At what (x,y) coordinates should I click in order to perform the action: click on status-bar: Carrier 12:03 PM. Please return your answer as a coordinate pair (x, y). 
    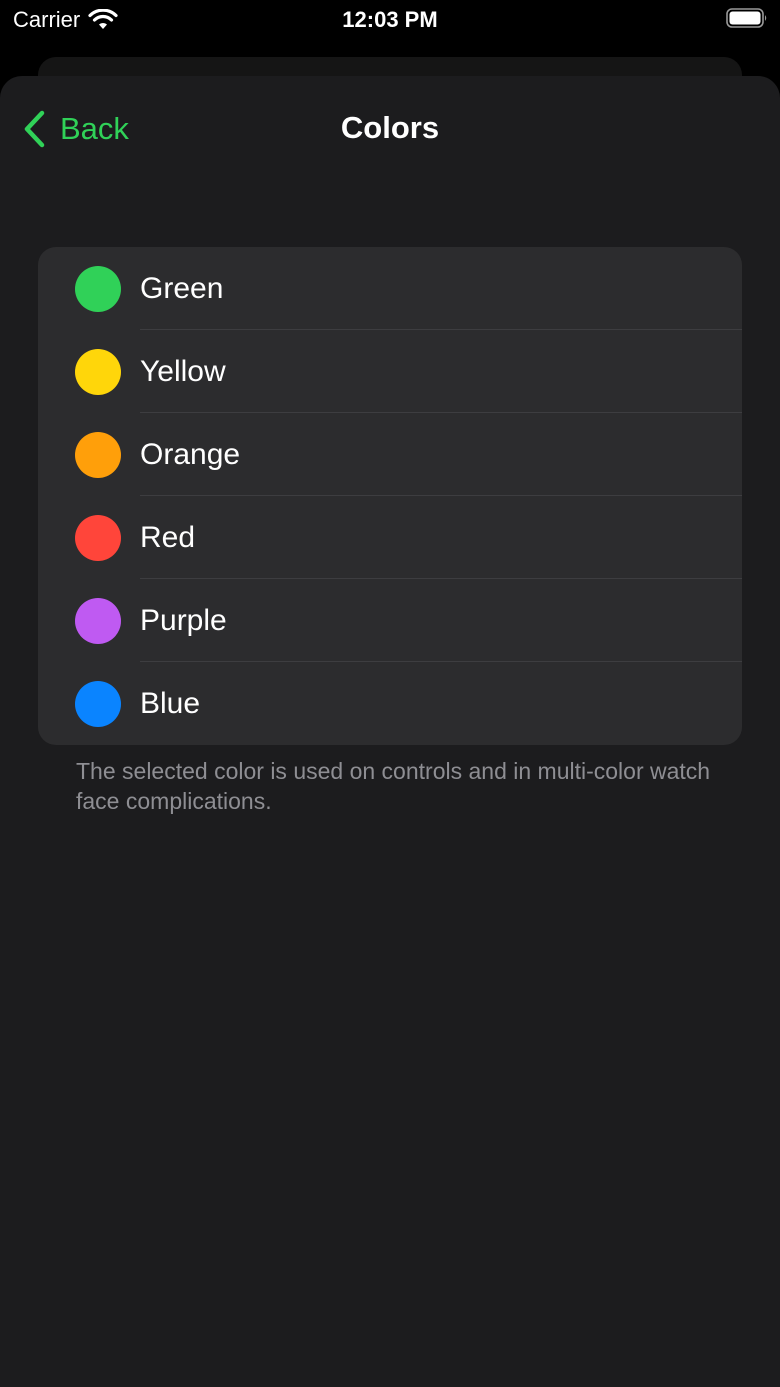
    Looking at the image, I should click on (390, 20).